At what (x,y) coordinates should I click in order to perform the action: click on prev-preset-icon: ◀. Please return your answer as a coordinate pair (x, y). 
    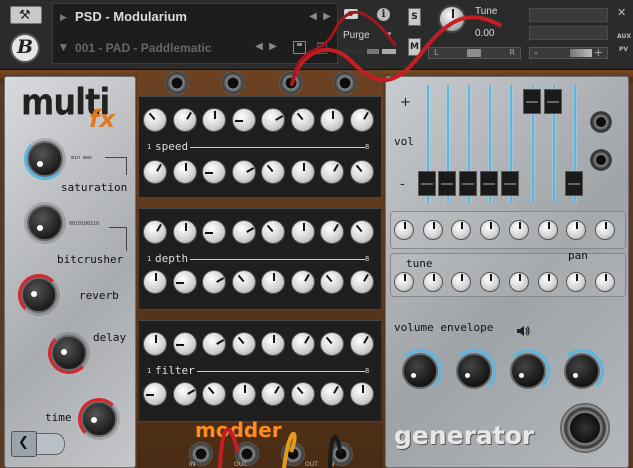
    Looking at the image, I should click on (259, 46).